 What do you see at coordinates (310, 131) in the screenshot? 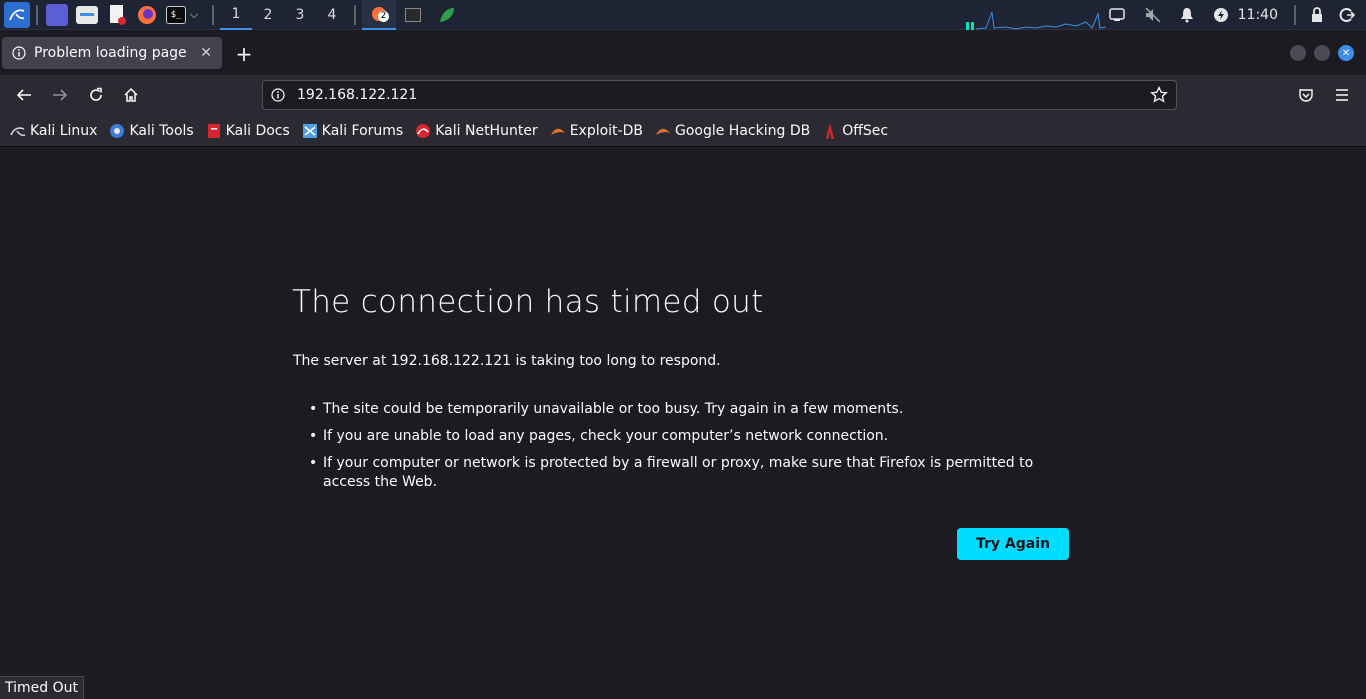
I see `kali-forums-icon` at bounding box center [310, 131].